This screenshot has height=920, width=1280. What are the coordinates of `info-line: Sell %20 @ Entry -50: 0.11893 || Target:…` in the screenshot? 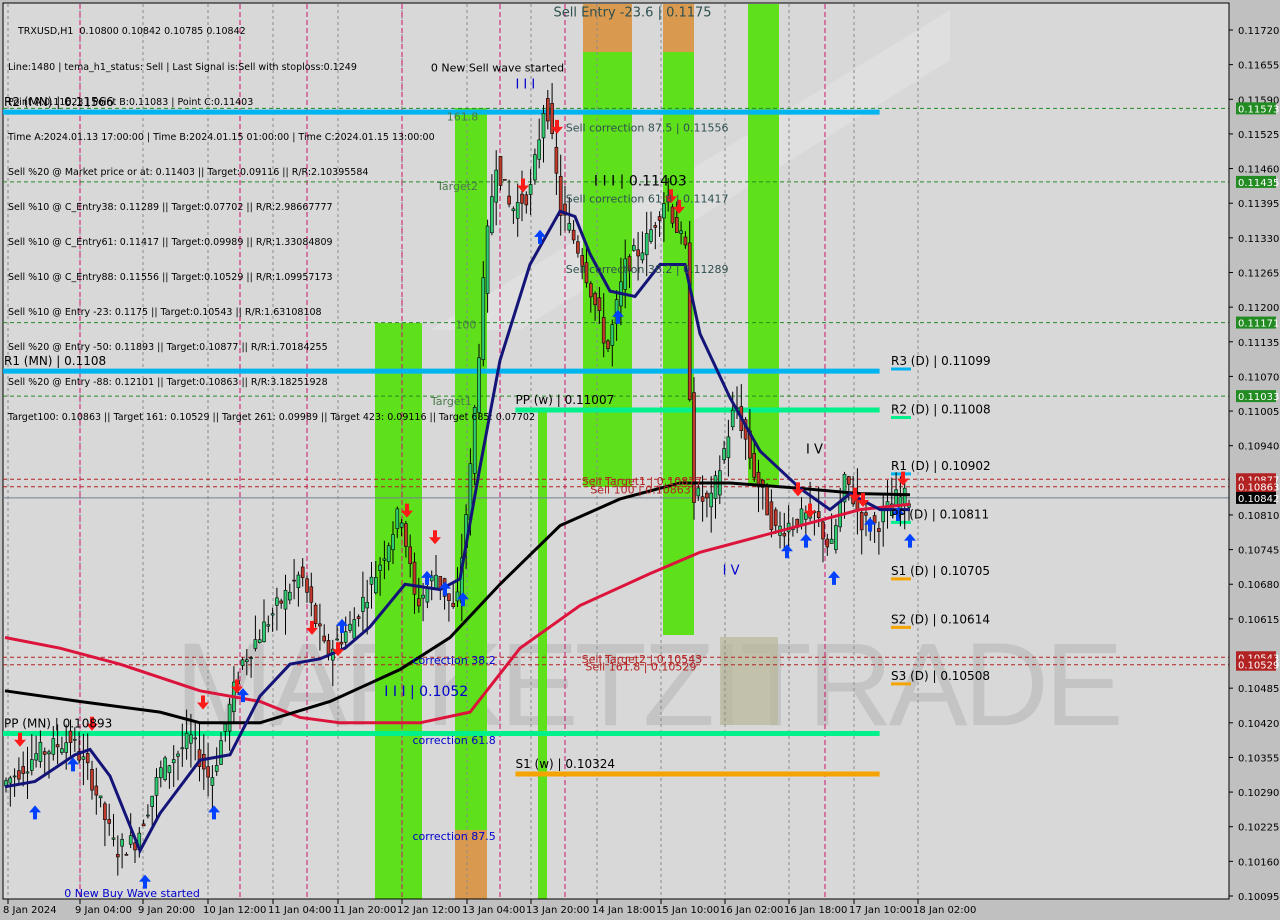 It's located at (168, 348).